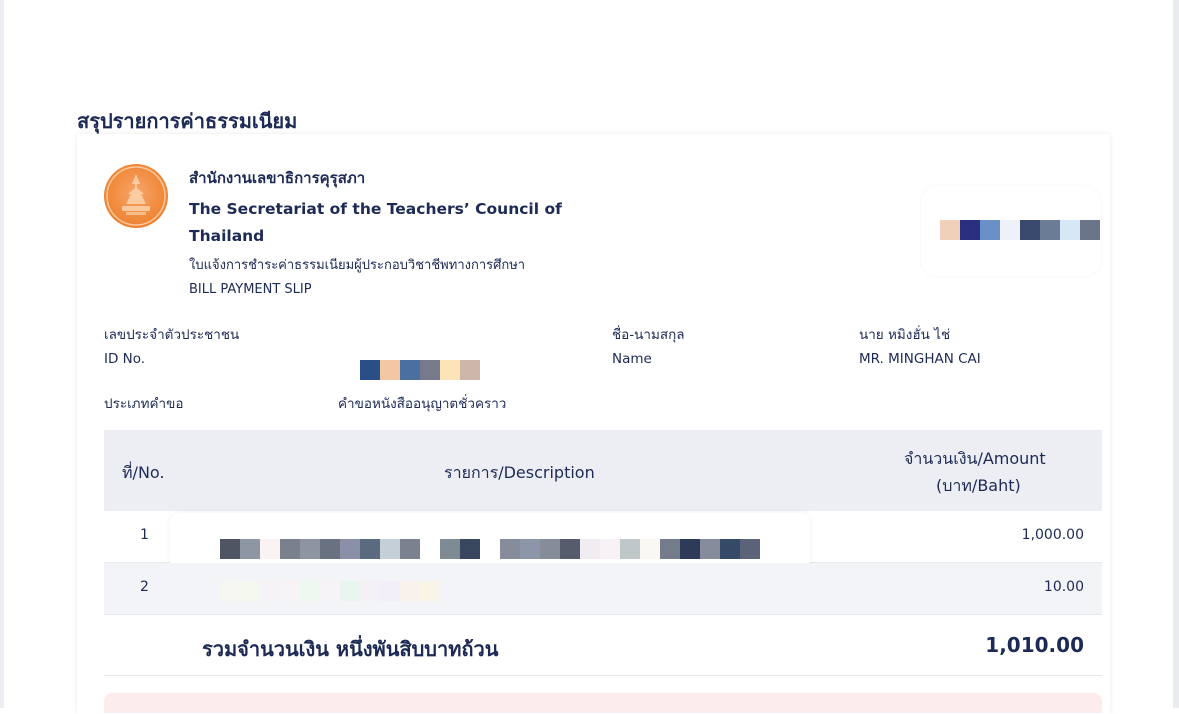 This screenshot has height=714, width=1179. Describe the element at coordinates (519, 472) in the screenshot. I see `column-header-description: รายการ/Description` at that location.